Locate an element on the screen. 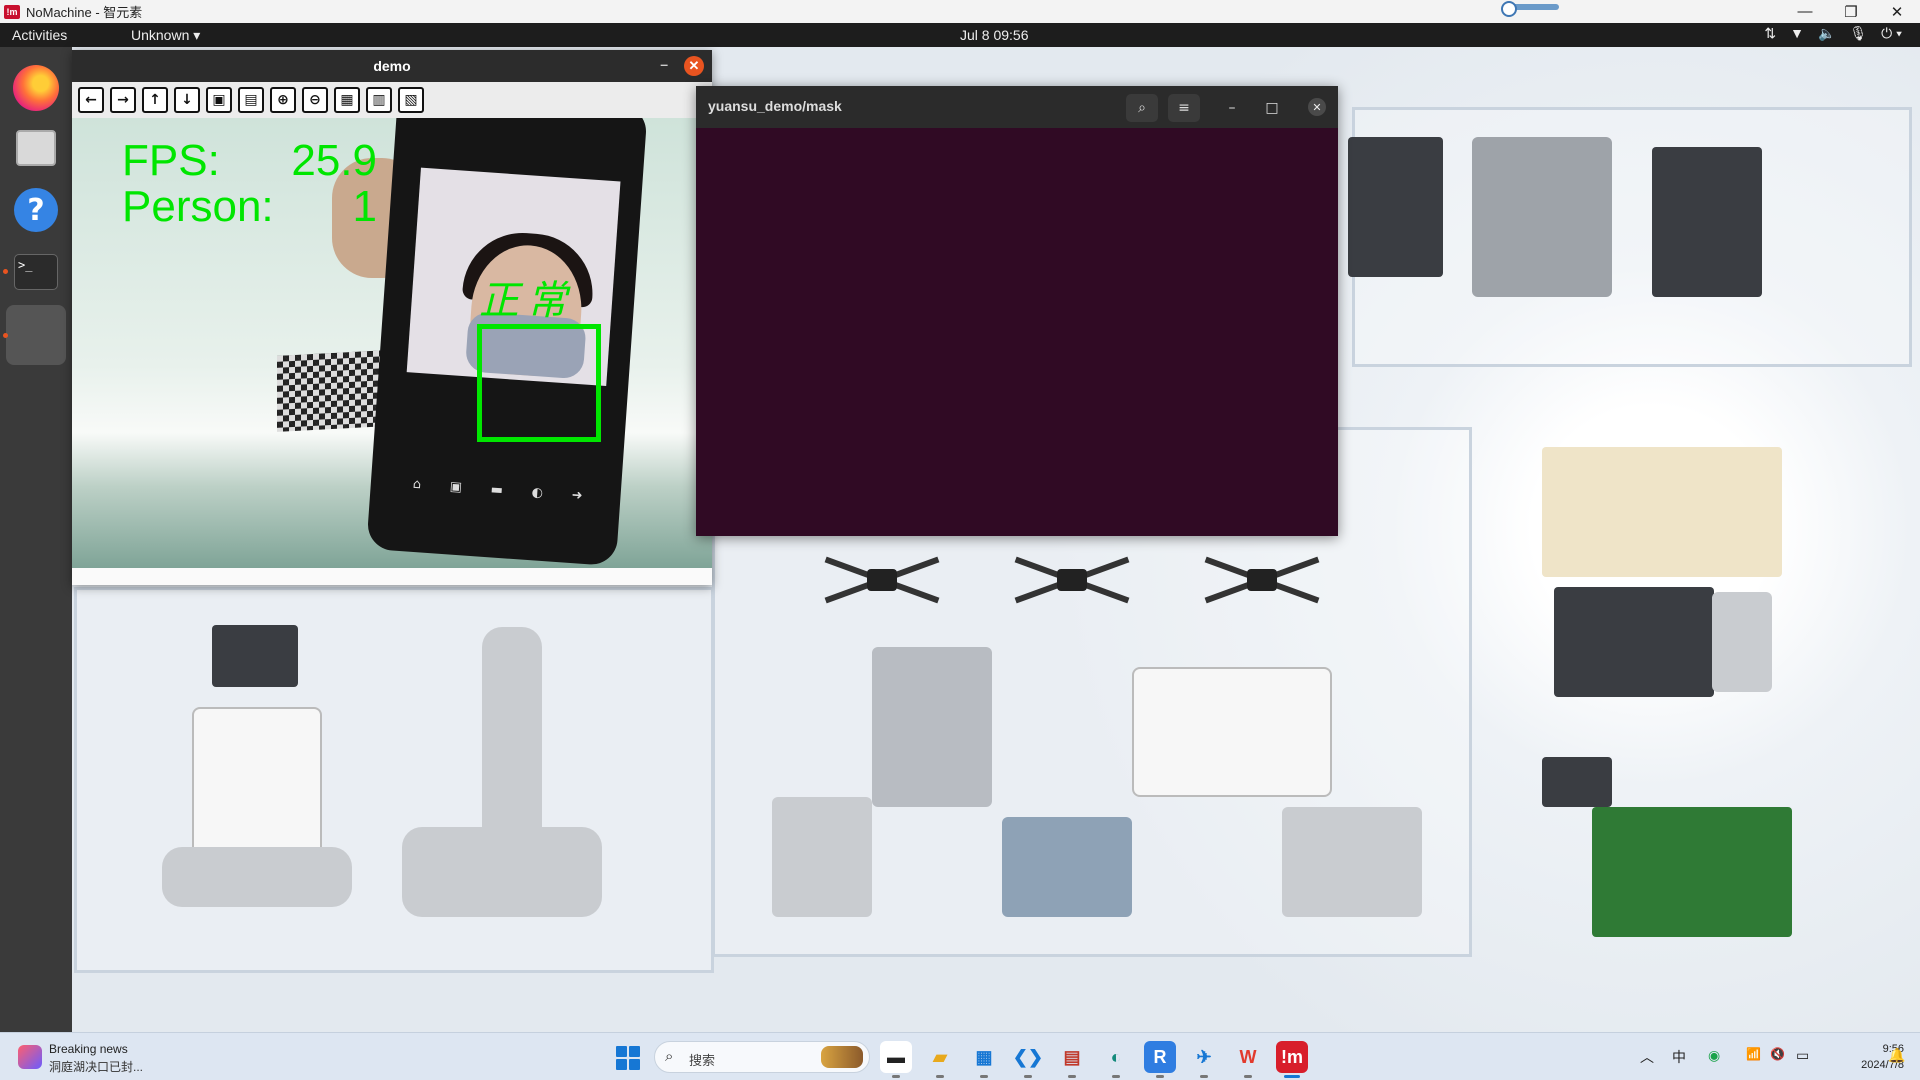 The height and width of the screenshot is (1080, 1920). mail-app-icon: ✈ is located at coordinates (1204, 1059).